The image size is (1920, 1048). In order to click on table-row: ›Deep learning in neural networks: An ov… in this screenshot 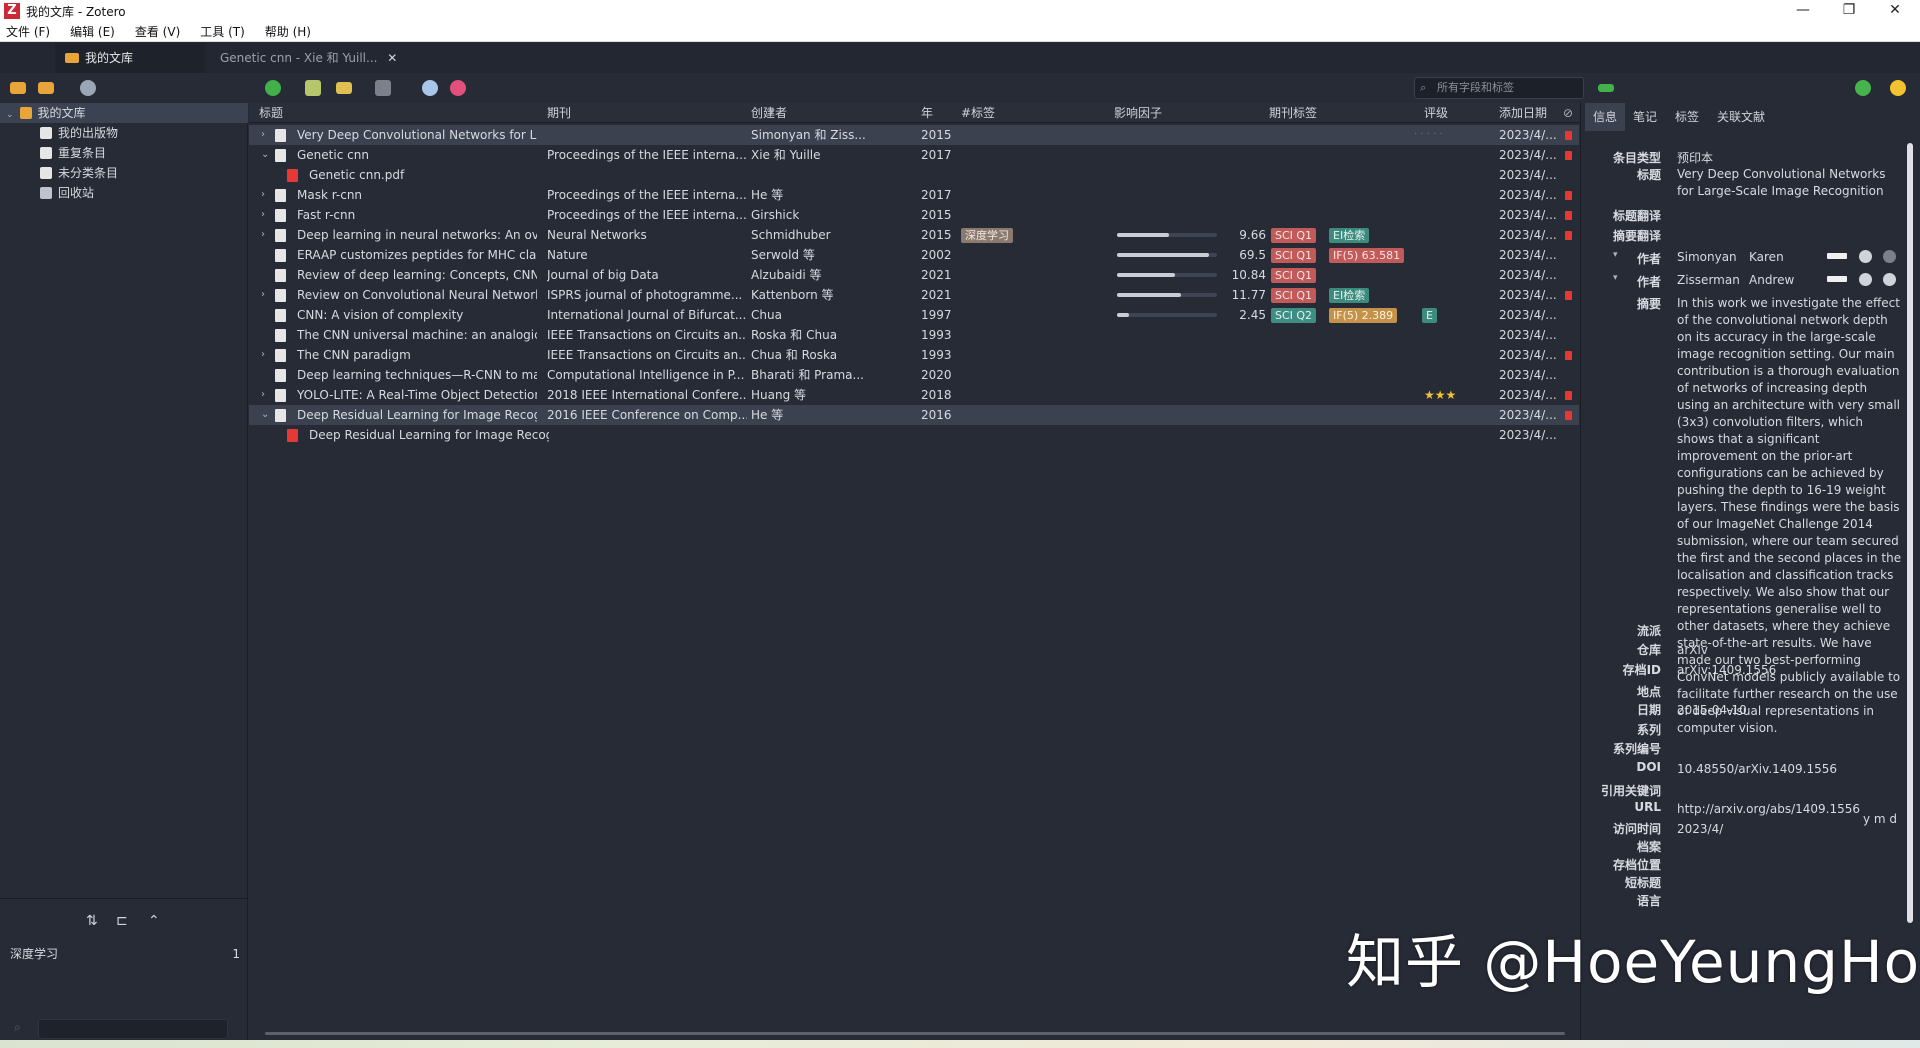, I will do `click(914, 235)`.